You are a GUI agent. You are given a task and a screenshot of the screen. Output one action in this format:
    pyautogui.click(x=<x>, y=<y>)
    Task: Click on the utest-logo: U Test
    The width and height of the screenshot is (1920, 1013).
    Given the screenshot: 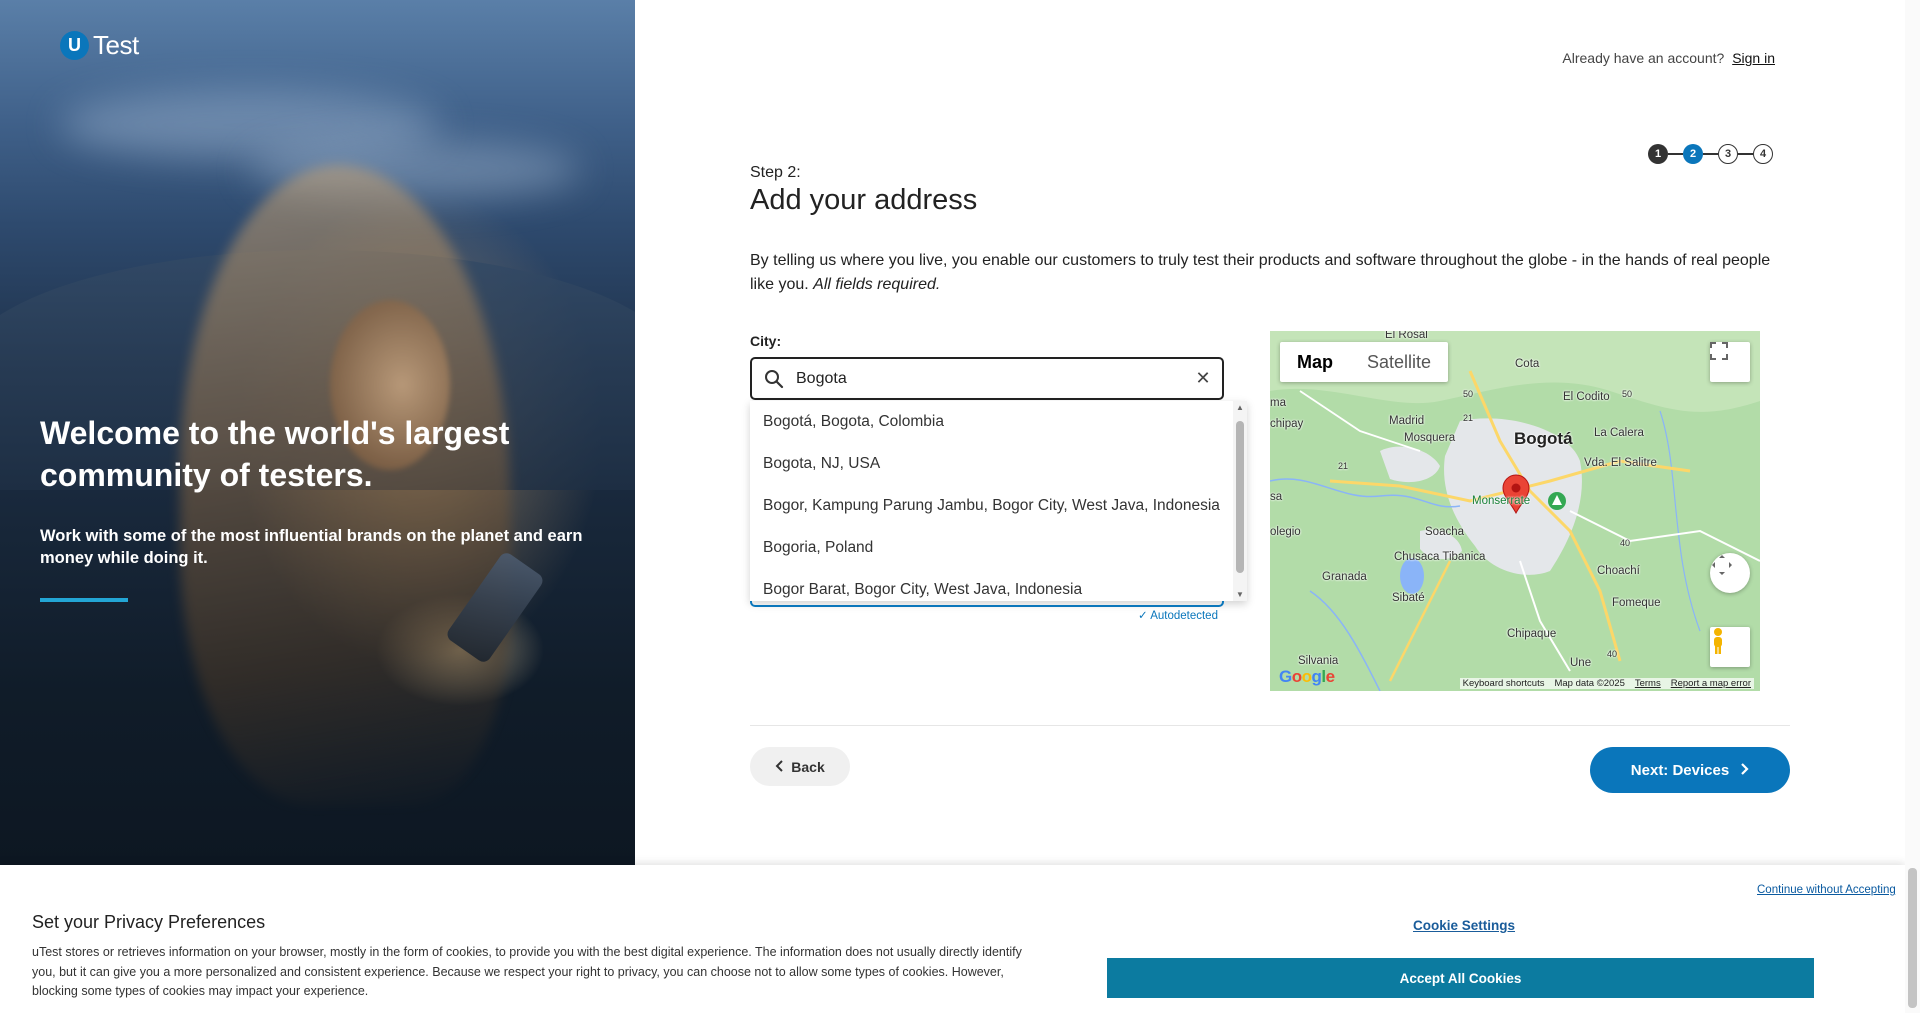 What is the action you would take?
    pyautogui.click(x=99, y=45)
    